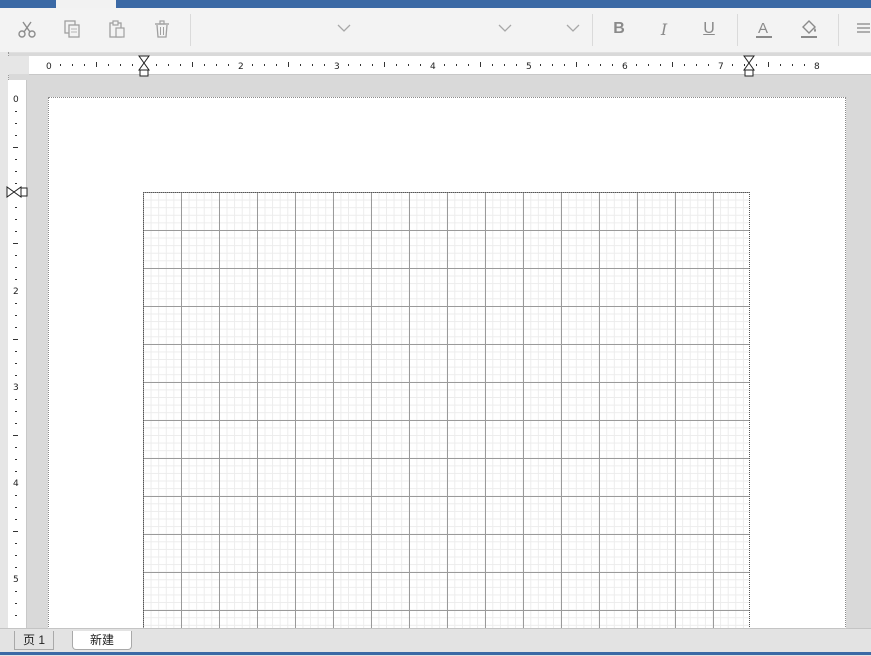  I want to click on font-color-letter: A, so click(763, 28).